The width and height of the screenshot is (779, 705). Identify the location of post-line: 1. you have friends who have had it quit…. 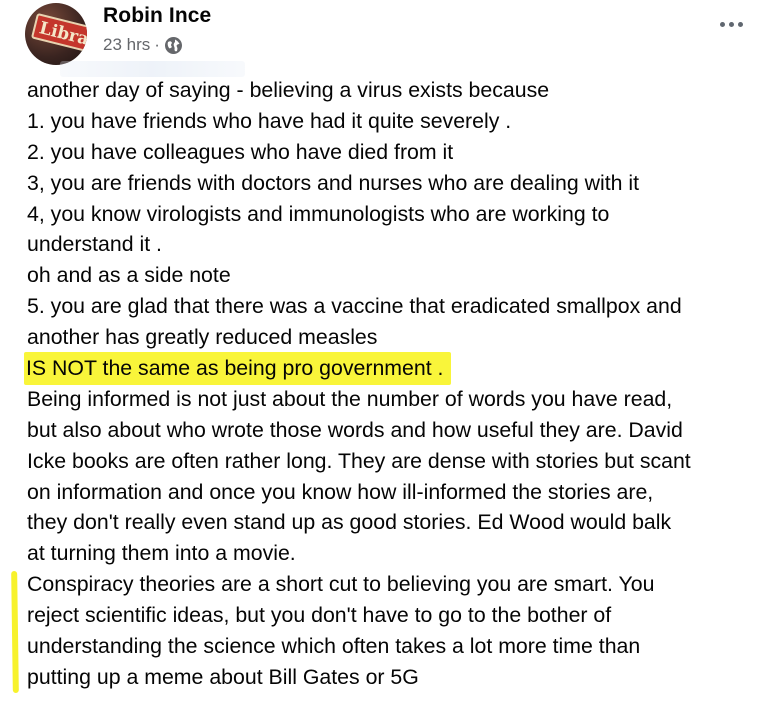
(269, 120).